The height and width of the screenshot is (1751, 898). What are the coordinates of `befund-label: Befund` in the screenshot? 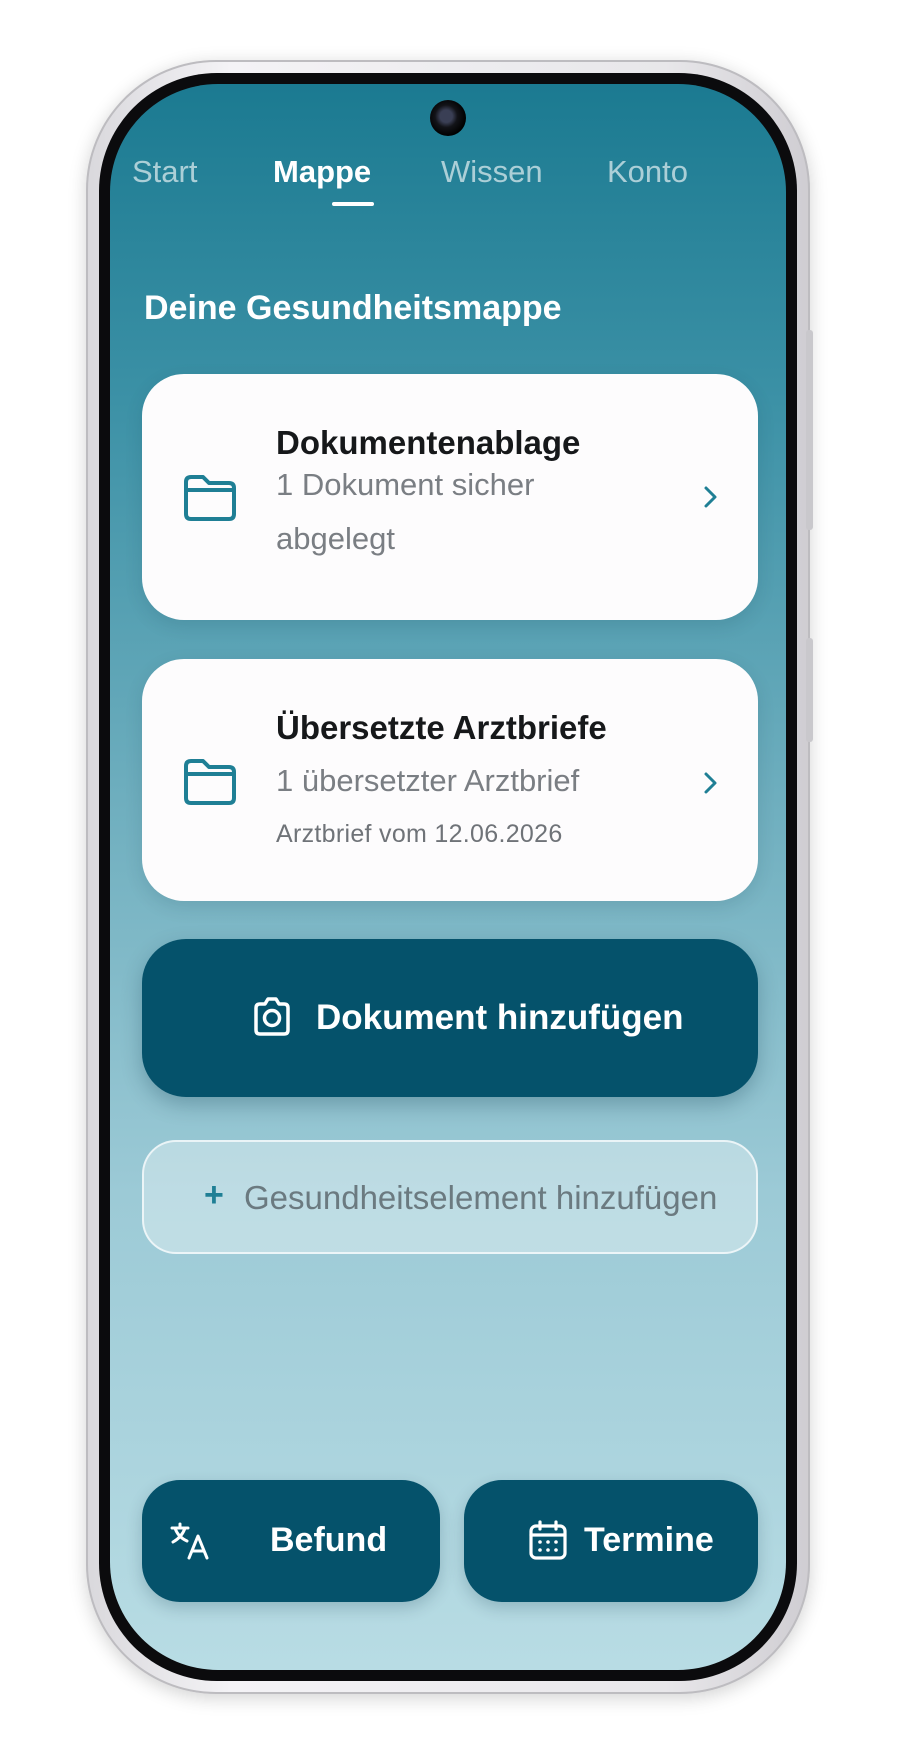 It's located at (329, 1540).